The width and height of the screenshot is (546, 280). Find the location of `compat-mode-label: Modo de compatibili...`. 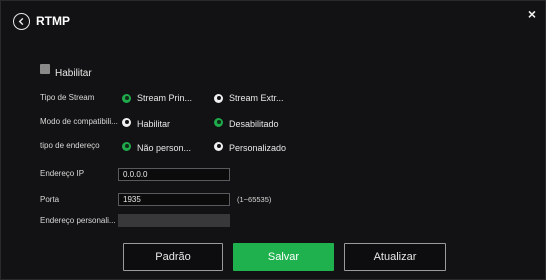

compat-mode-label: Modo de compatibili... is located at coordinates (79, 121).